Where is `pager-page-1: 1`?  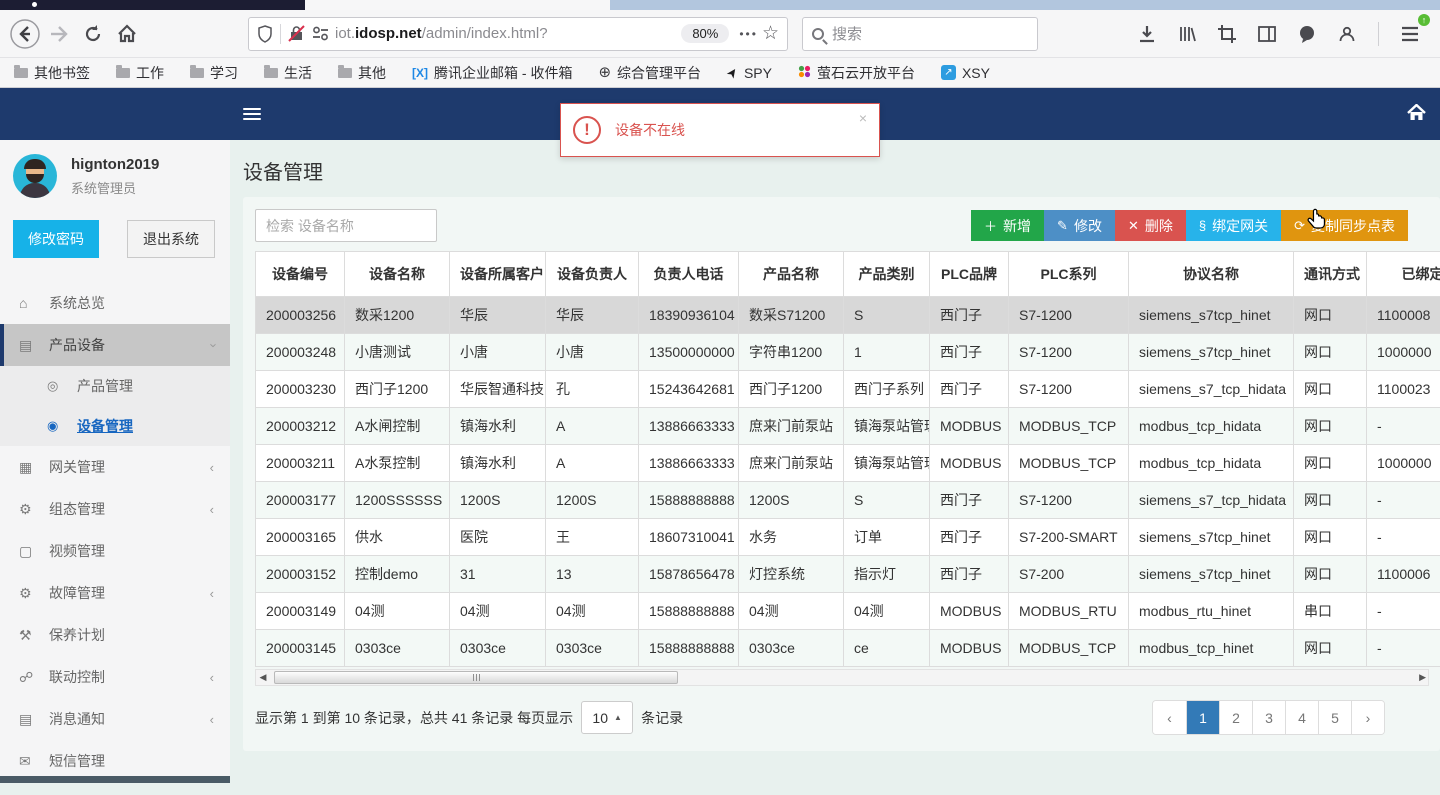
pager-page-1: 1 is located at coordinates (1202, 717).